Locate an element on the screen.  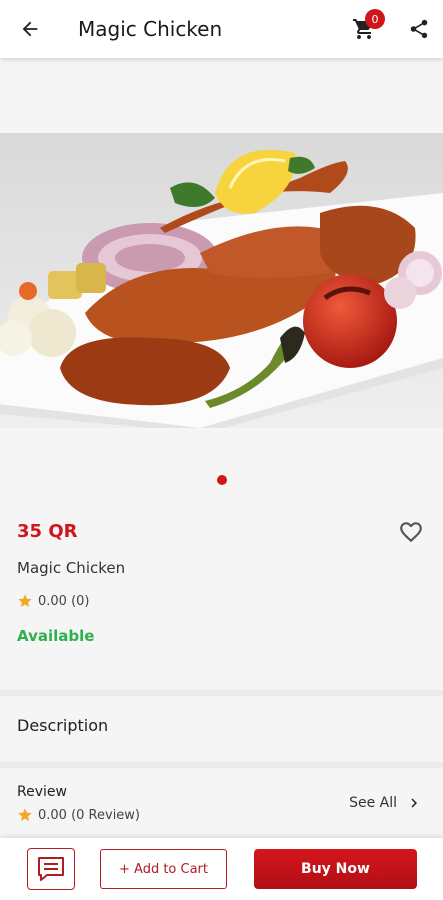
see-all-reviews-link: See All is located at coordinates (386, 803).